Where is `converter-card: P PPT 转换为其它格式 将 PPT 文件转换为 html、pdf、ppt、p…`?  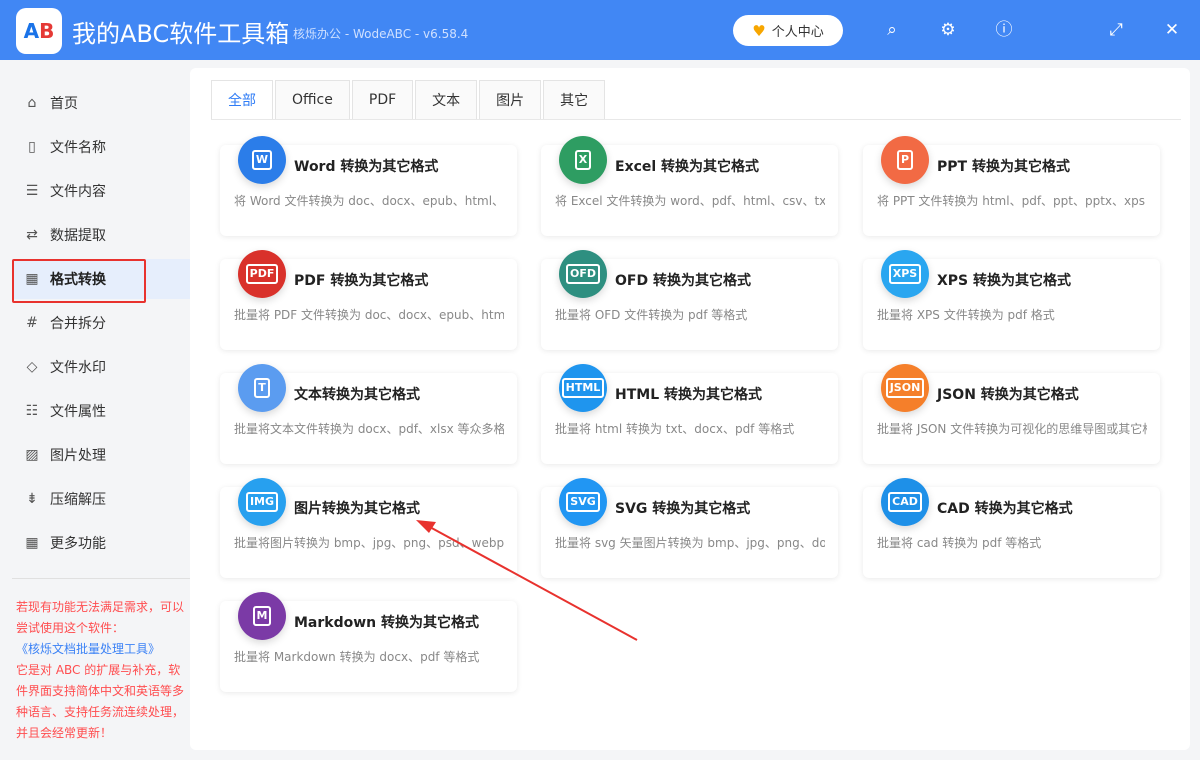
converter-card: P PPT 转换为其它格式 将 PPT 文件转换为 html、pdf、ppt、p… is located at coordinates (1011, 186).